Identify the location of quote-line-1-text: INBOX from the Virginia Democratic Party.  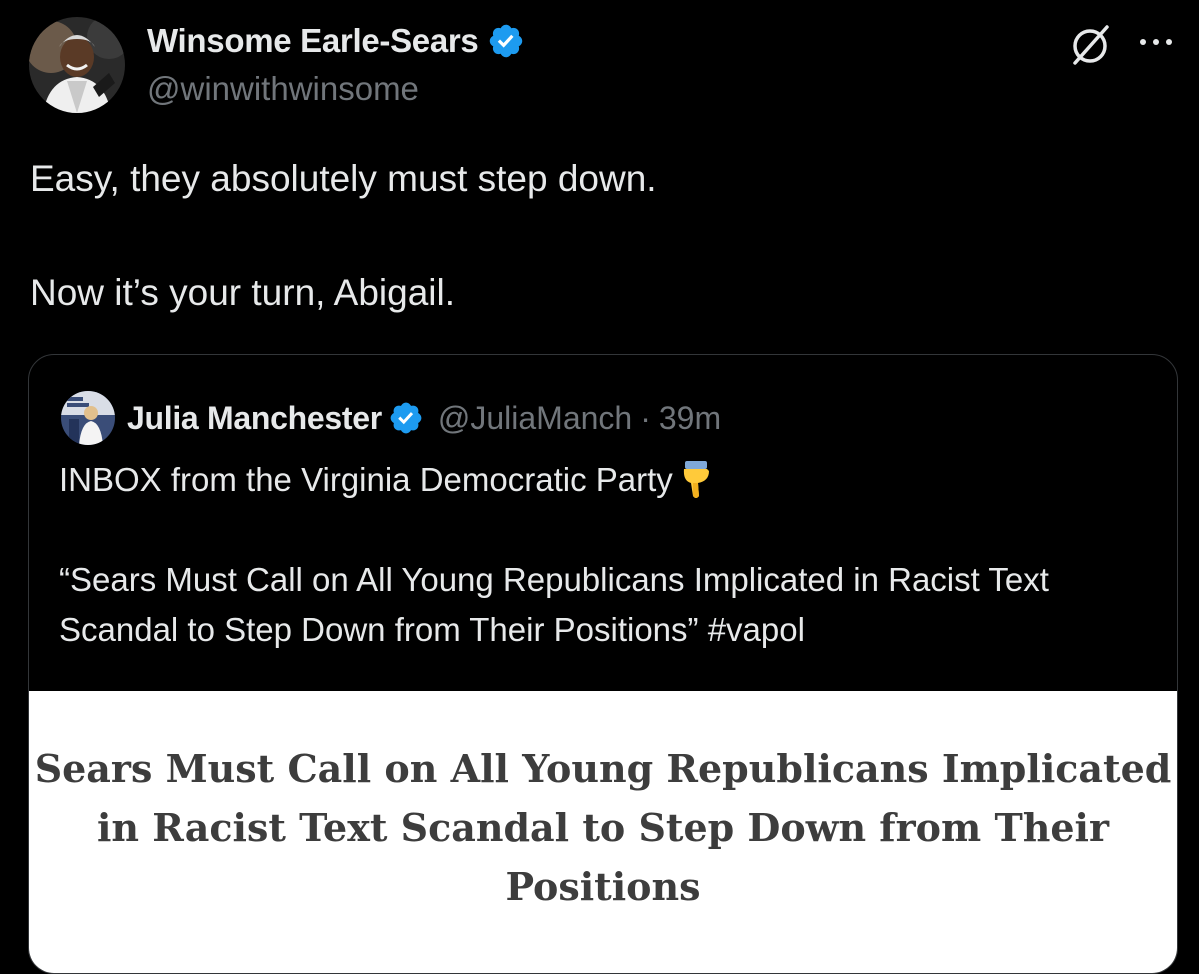
(366, 479).